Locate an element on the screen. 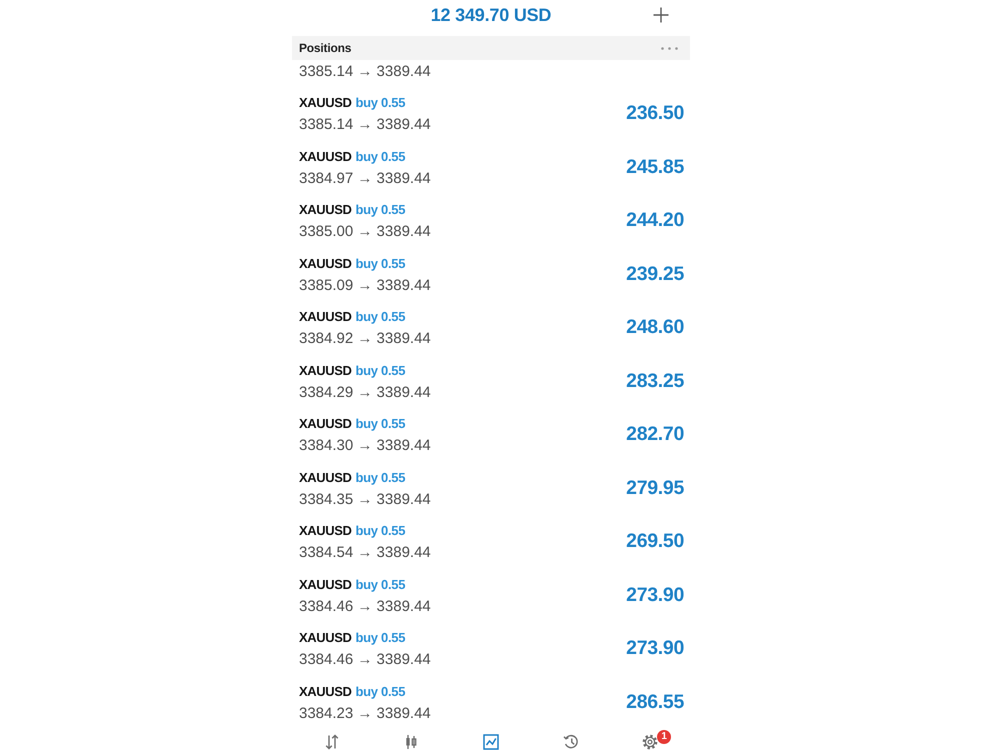  notification-badge: 1 is located at coordinates (664, 737).